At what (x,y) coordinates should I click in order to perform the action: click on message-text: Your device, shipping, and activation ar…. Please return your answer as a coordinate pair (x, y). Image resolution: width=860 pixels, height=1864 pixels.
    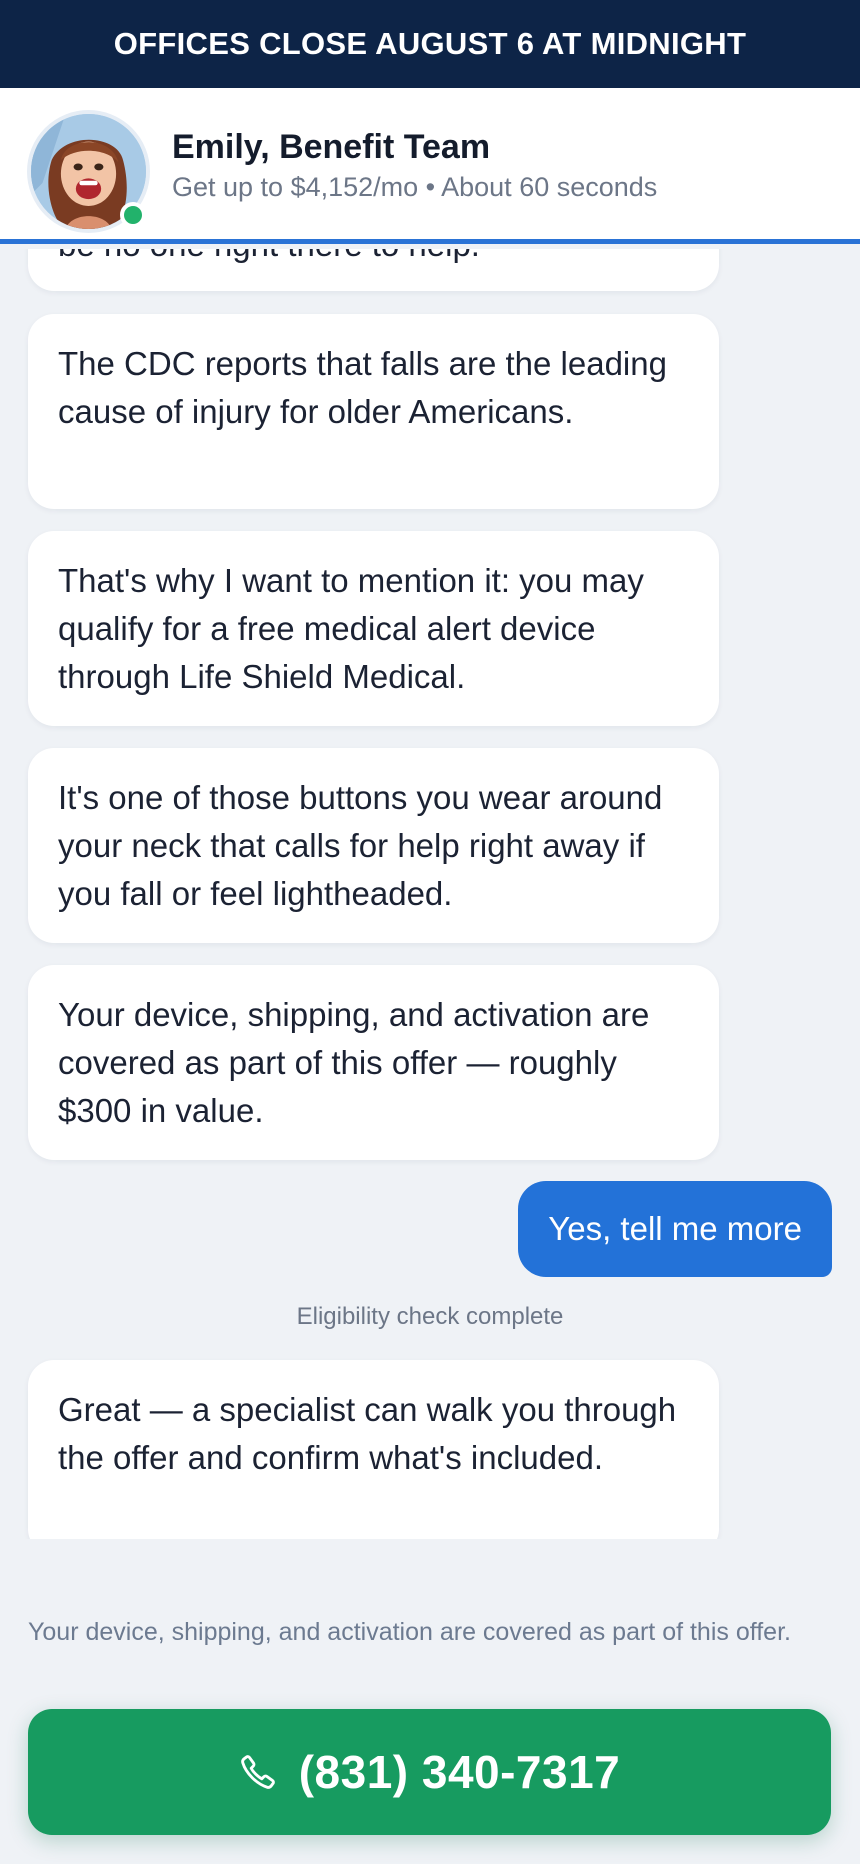
    Looking at the image, I should click on (354, 1062).